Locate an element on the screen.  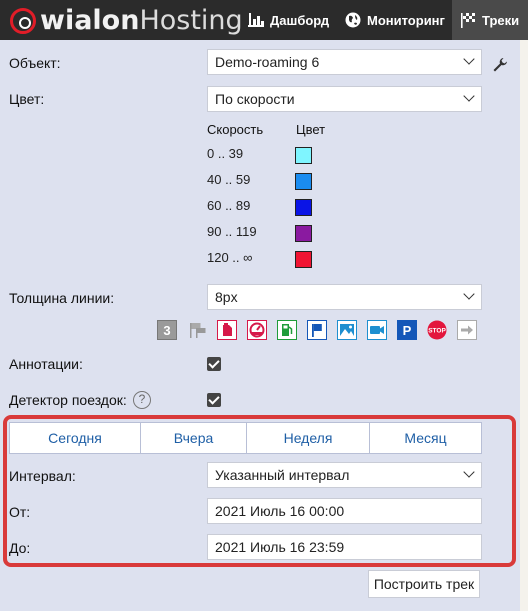
track-options-iconbar: 3 P STOP is located at coordinates (321, 330).